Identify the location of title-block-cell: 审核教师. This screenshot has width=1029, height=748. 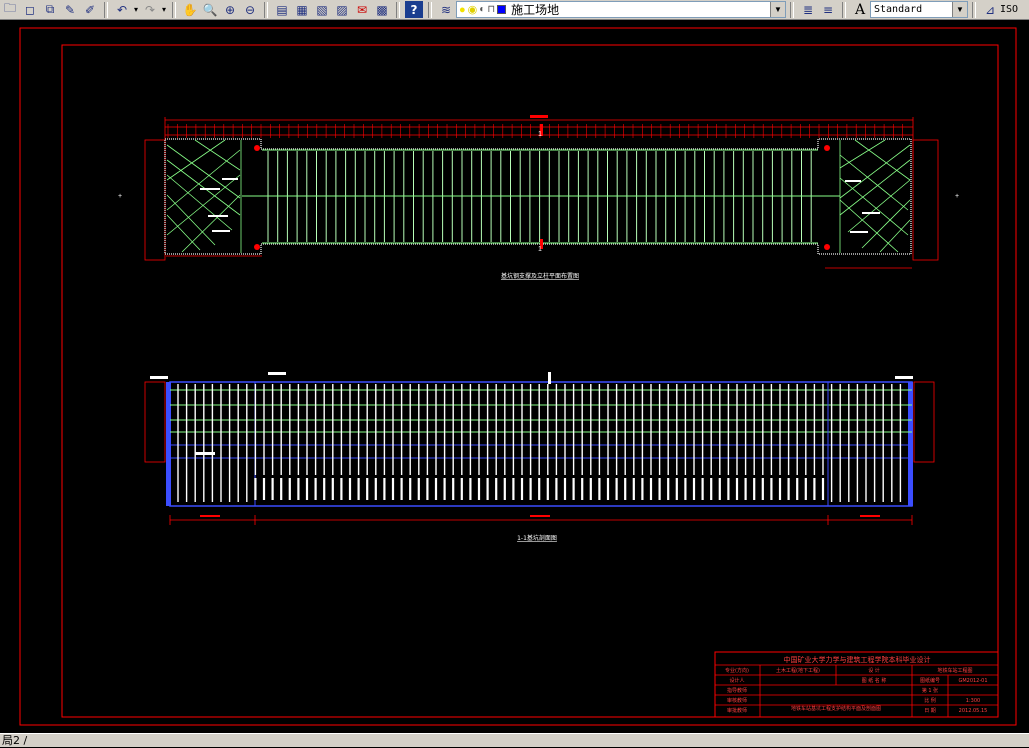
(737, 700).